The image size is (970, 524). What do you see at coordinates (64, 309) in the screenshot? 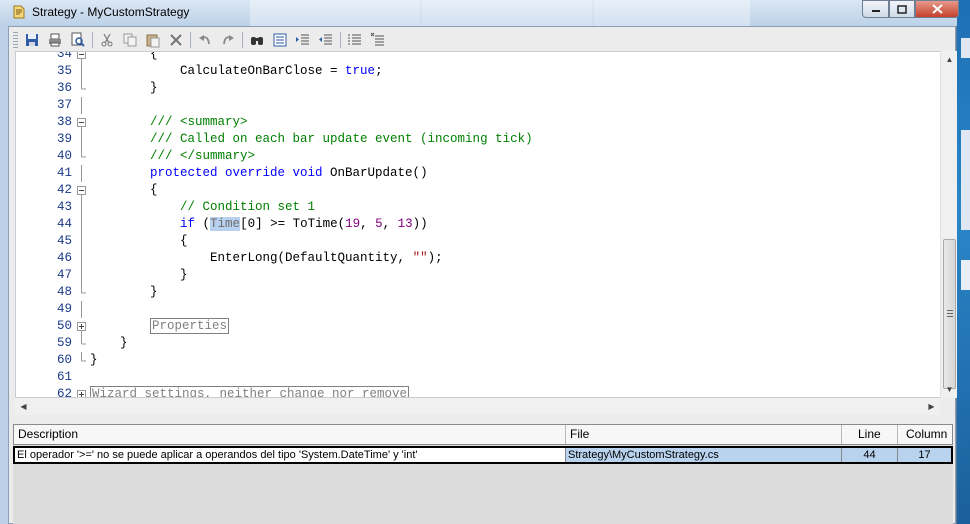
I see `line-number: 49` at bounding box center [64, 309].